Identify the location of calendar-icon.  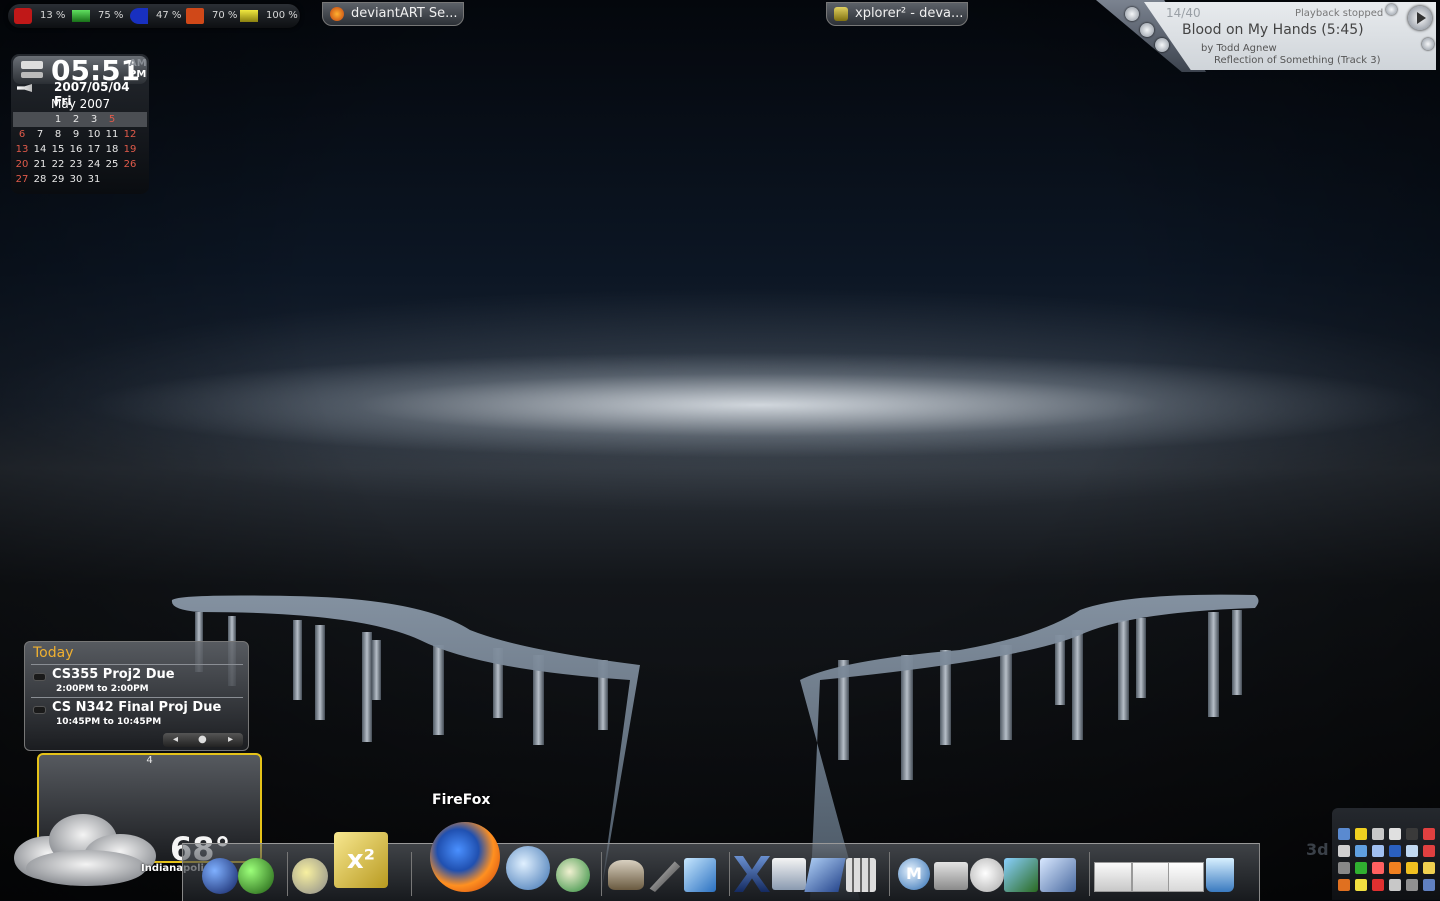
(573, 875).